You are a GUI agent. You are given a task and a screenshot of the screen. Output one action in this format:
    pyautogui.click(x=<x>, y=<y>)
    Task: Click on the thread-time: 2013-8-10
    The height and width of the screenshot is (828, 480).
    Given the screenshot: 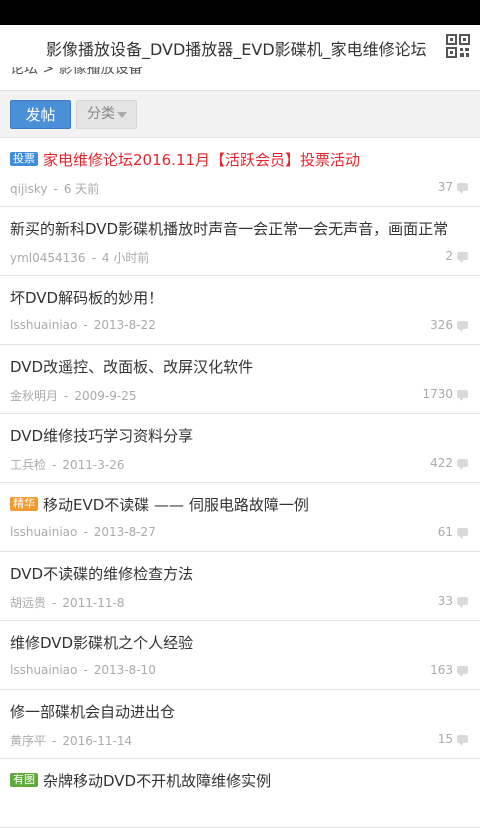 What is the action you would take?
    pyautogui.click(x=124, y=670)
    